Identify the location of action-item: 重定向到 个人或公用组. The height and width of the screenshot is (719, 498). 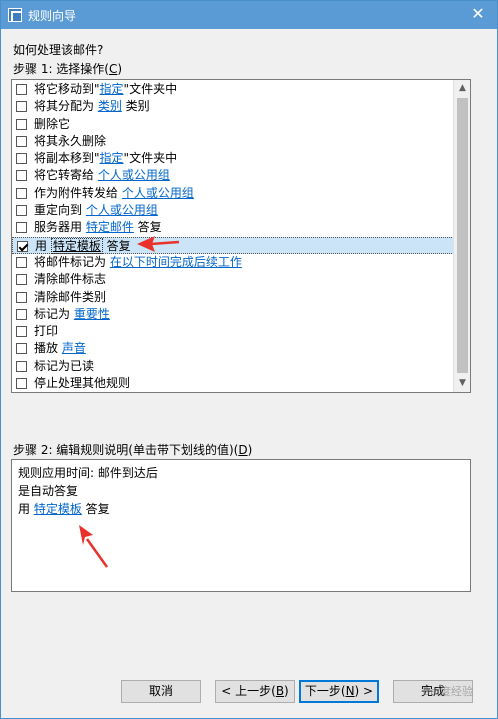
(233, 210).